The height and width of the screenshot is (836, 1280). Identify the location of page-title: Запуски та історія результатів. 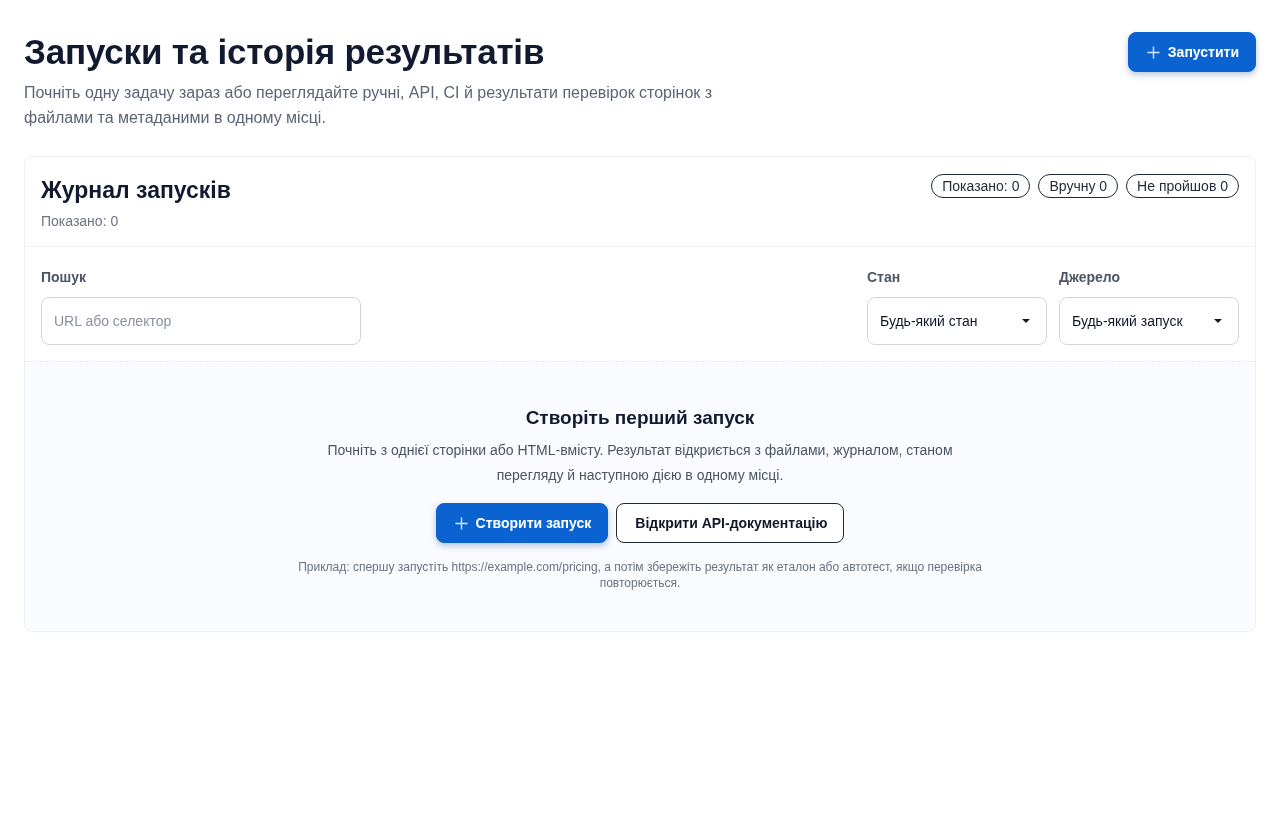
(285, 52).